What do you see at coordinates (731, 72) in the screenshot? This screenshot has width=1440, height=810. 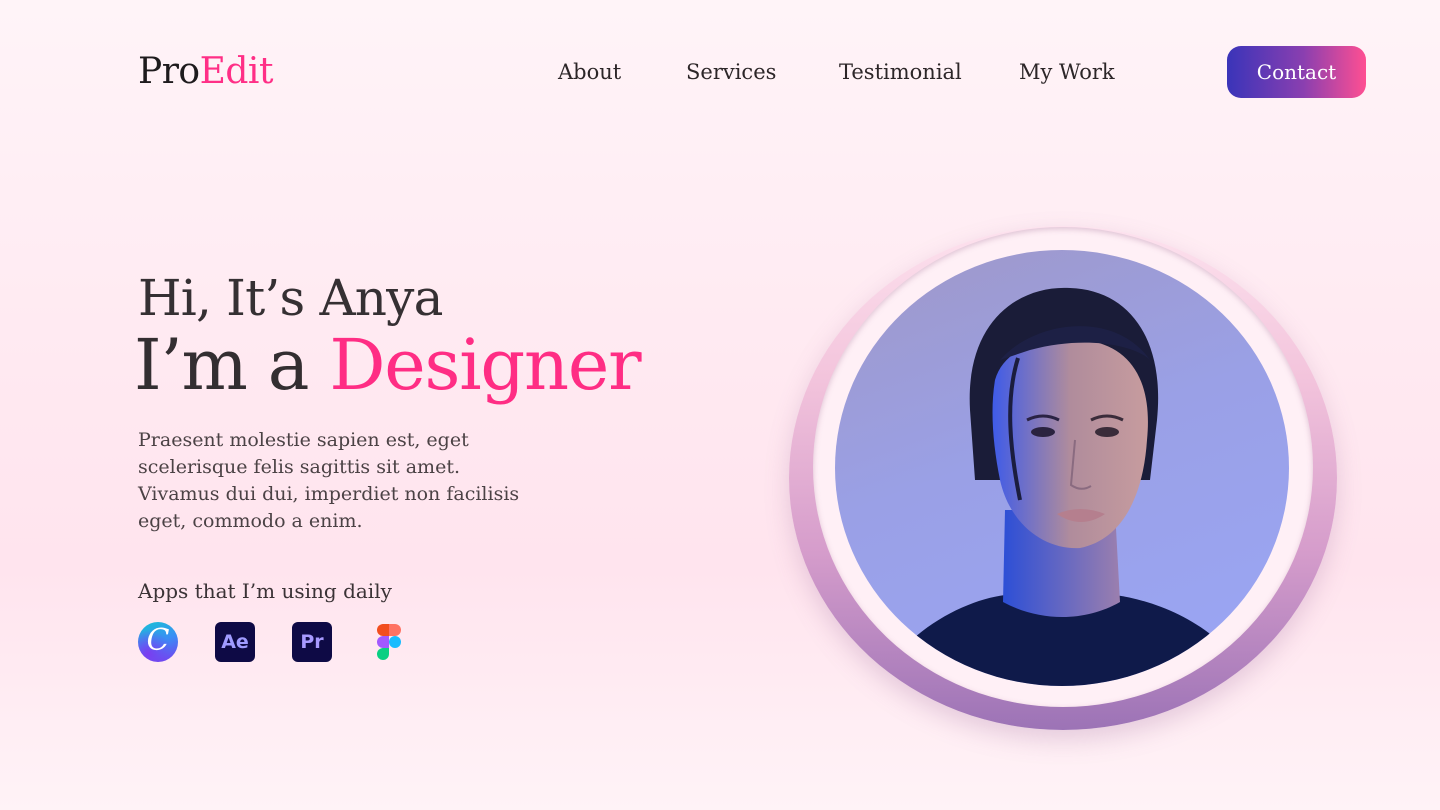 I see `nav-link-services: Services` at bounding box center [731, 72].